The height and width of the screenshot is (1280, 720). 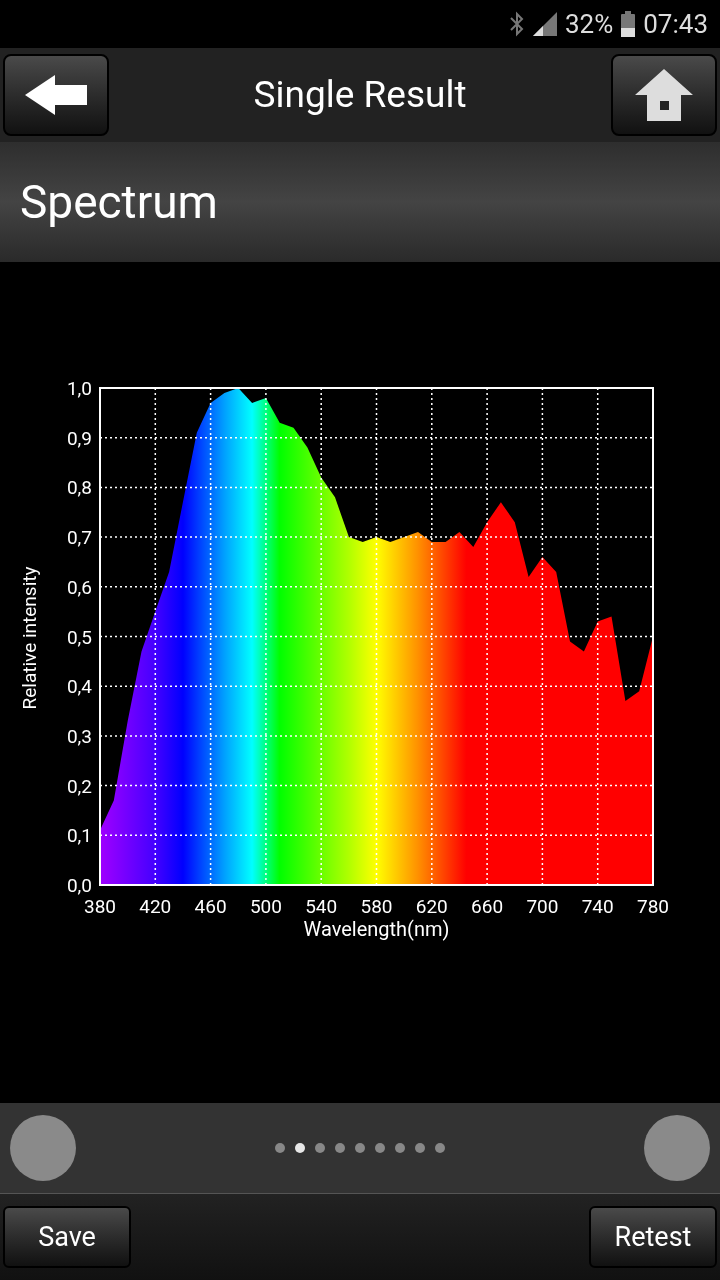 What do you see at coordinates (653, 1237) in the screenshot?
I see `retest-button: Retest` at bounding box center [653, 1237].